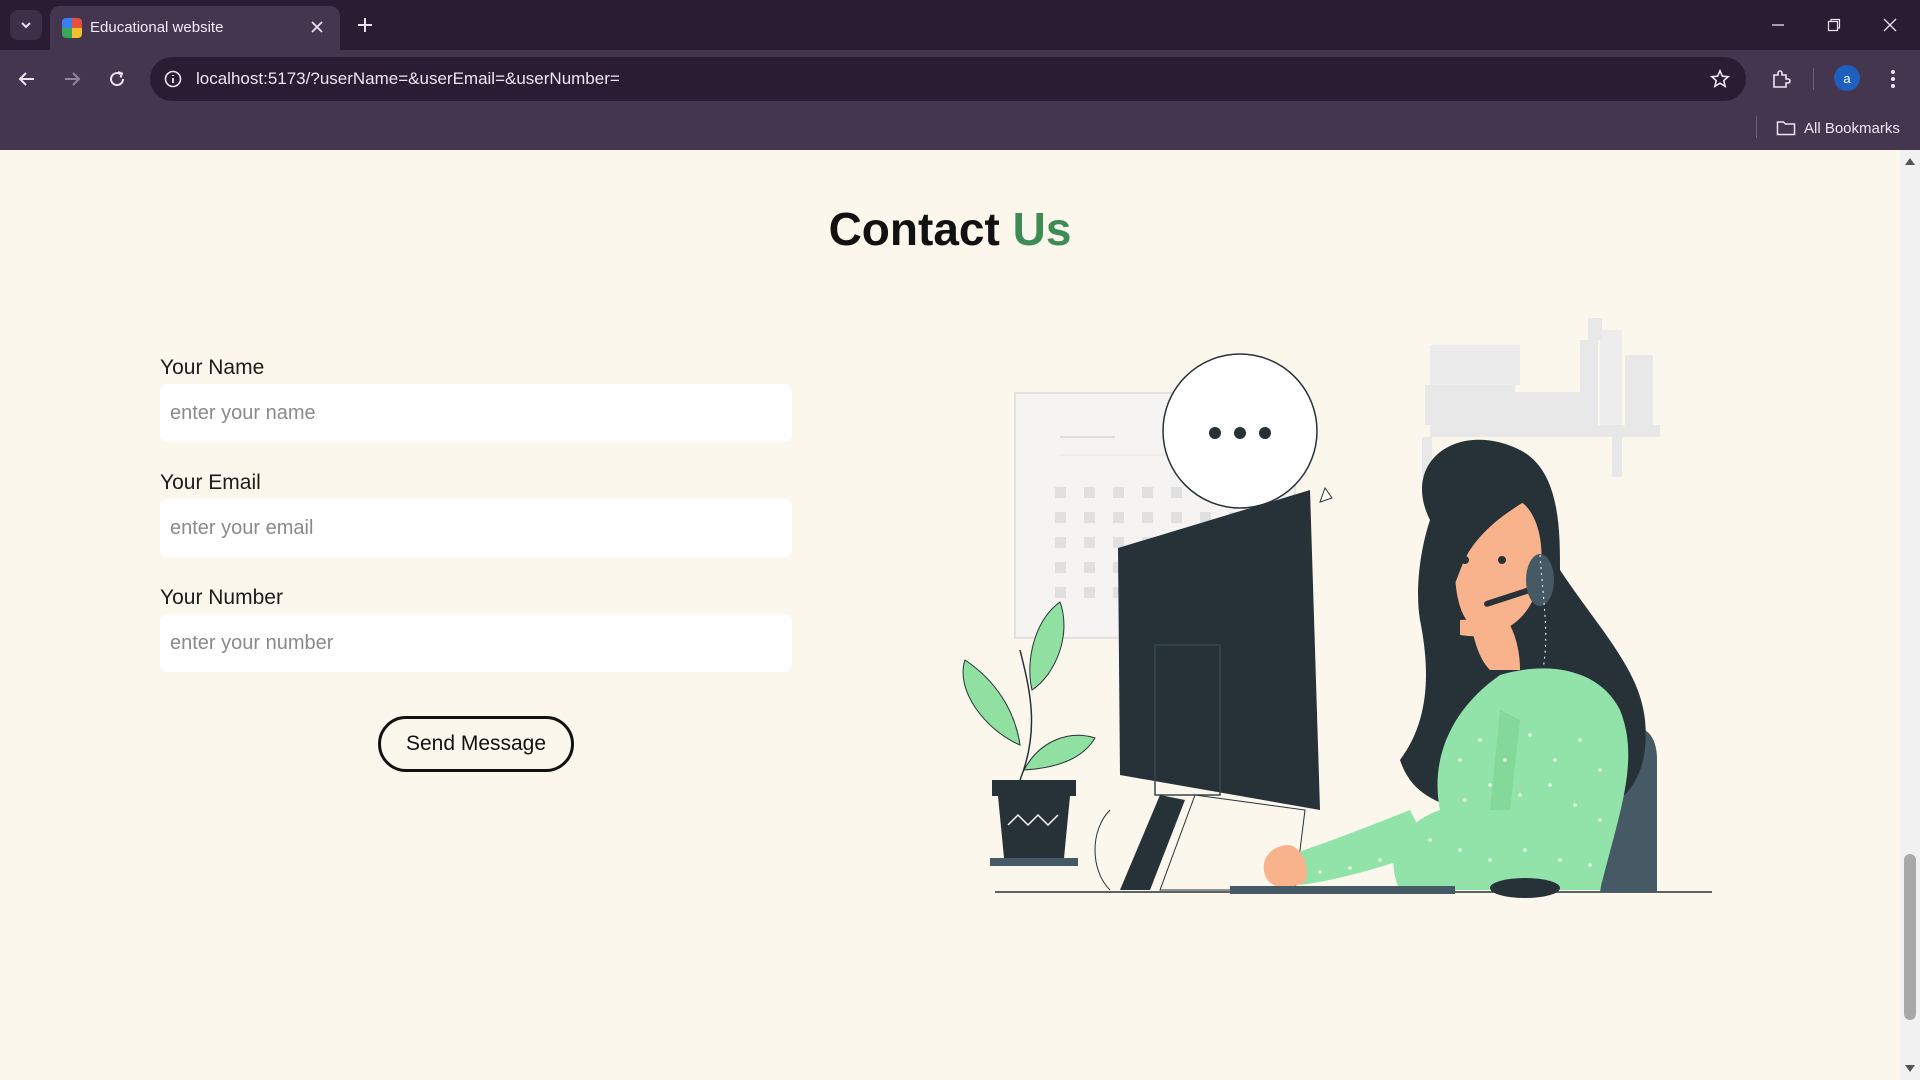 This screenshot has height=1080, width=1920. Describe the element at coordinates (1786, 128) in the screenshot. I see `folder-icon` at that location.